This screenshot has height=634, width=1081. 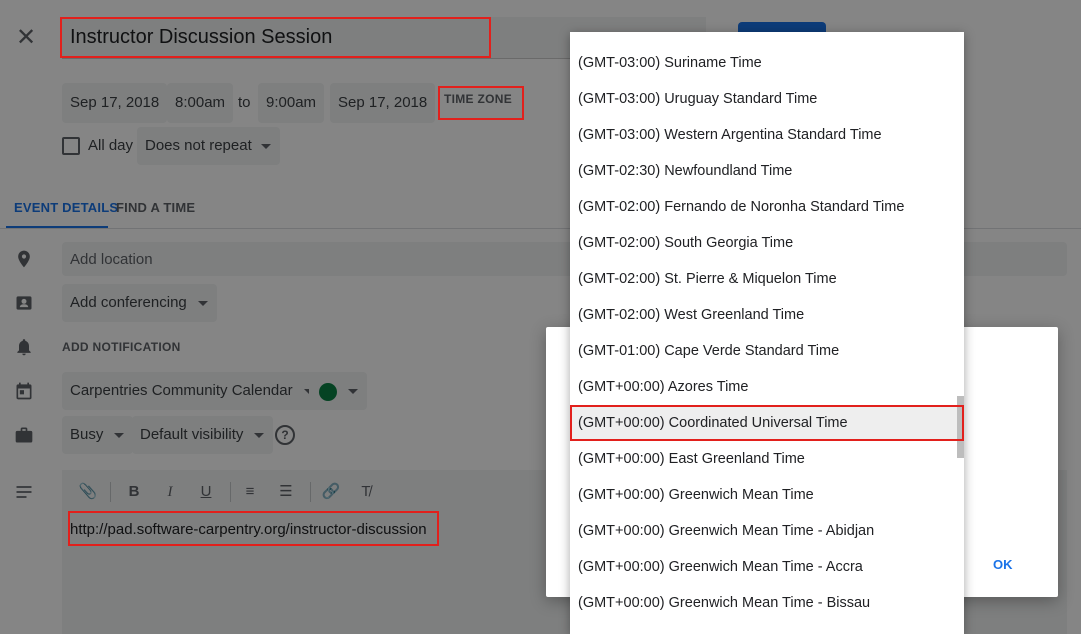 I want to click on time-zone-option: (GMT-01:00) Cape Verde Standard Time, so click(x=767, y=351).